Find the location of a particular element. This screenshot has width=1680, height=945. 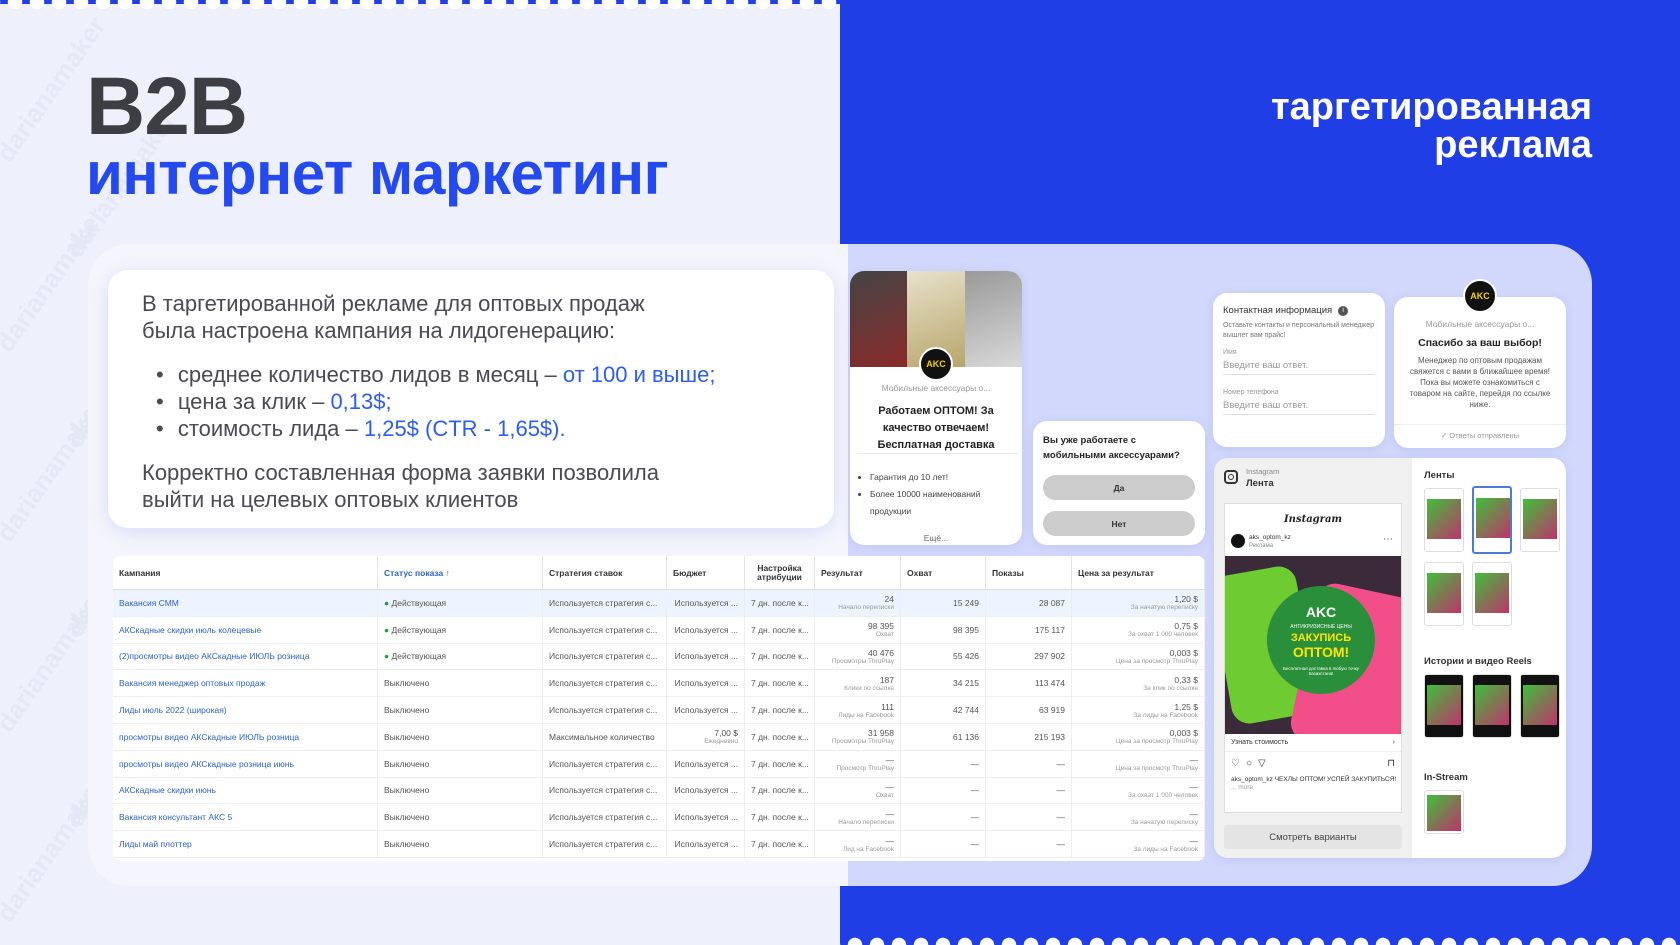

campaign-name-link: АКСкадные скидки июль колецевые is located at coordinates (245, 630).